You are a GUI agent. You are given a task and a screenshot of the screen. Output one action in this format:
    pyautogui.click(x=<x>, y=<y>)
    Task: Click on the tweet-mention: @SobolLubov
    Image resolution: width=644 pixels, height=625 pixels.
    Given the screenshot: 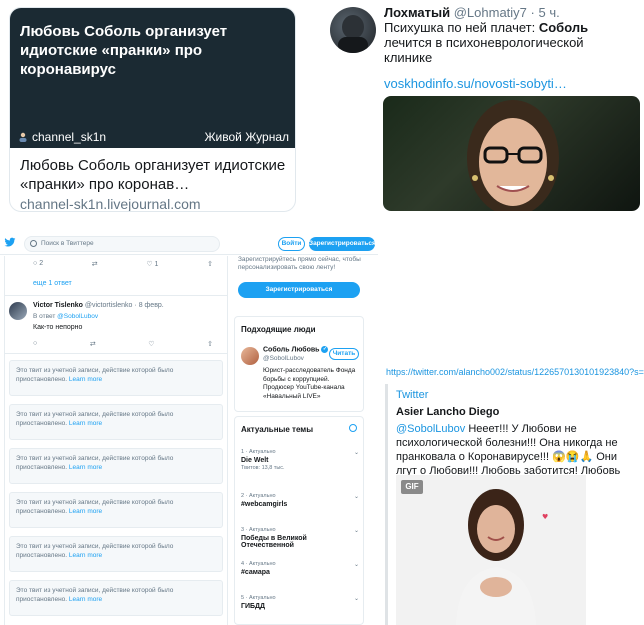 What is the action you would take?
    pyautogui.click(x=430, y=429)
    